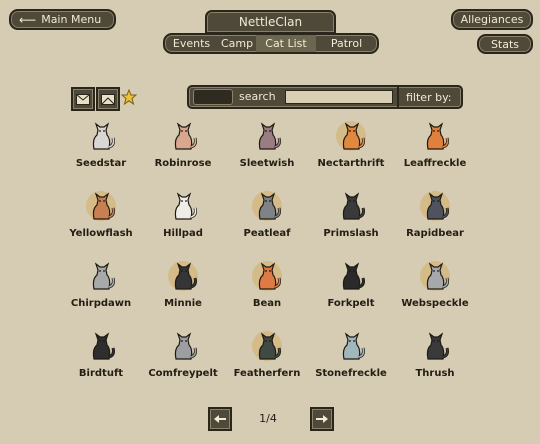 The height and width of the screenshot is (444, 540). What do you see at coordinates (101, 303) in the screenshot?
I see `cat-name: Chirpdawn` at bounding box center [101, 303].